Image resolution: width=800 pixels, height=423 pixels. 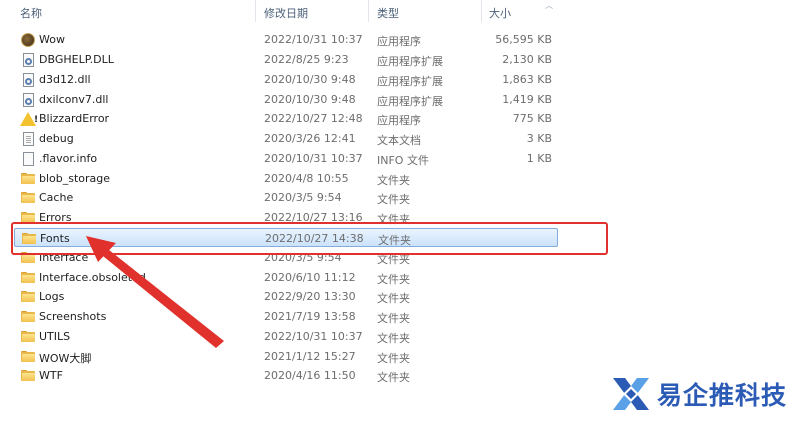 I want to click on text-file-icon, so click(x=28, y=138).